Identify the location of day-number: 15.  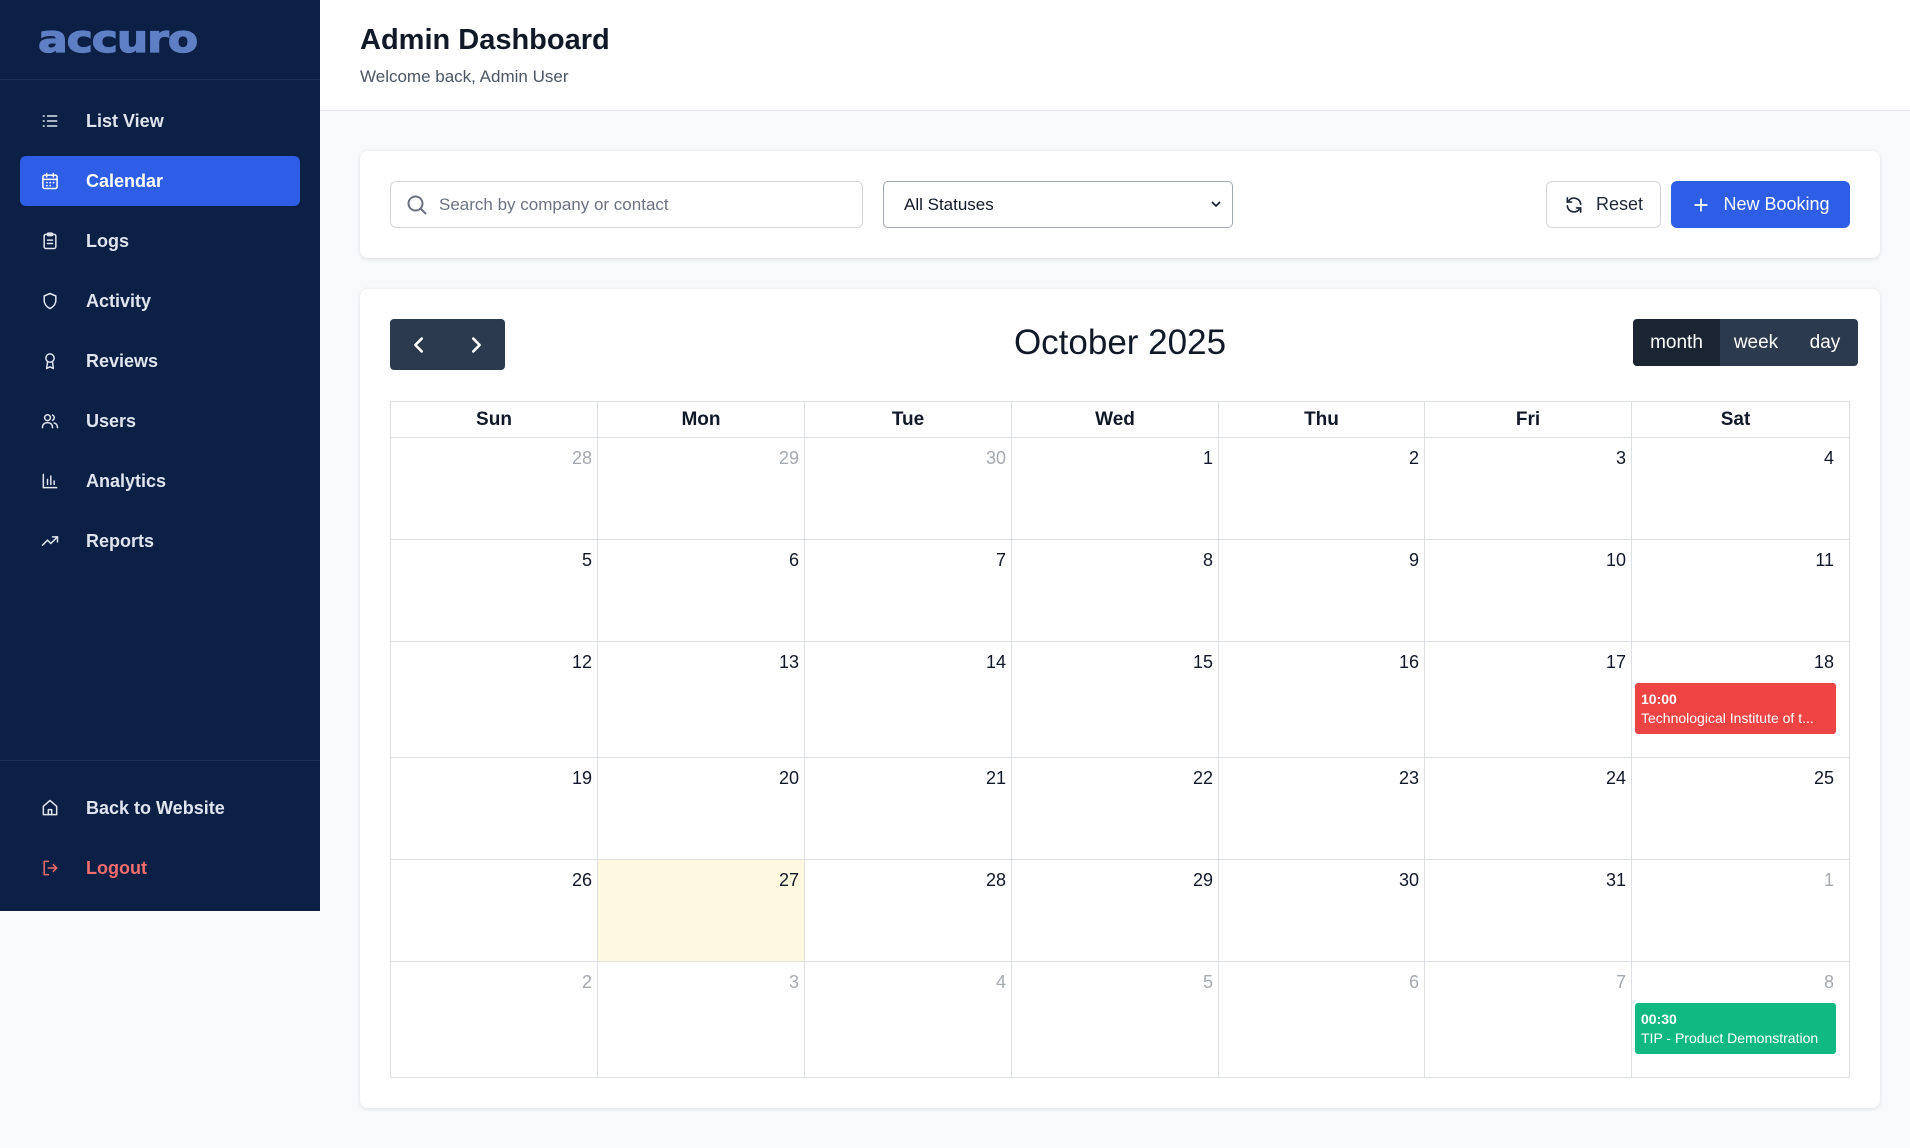
(1203, 662).